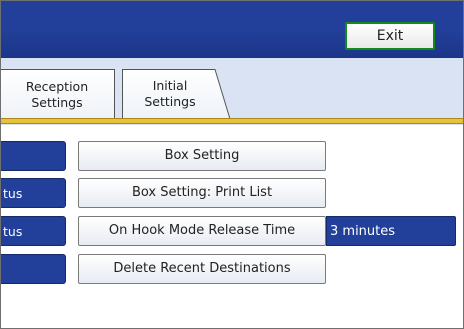  I want to click on tab-initial-settings: Initial Settings, so click(170, 94).